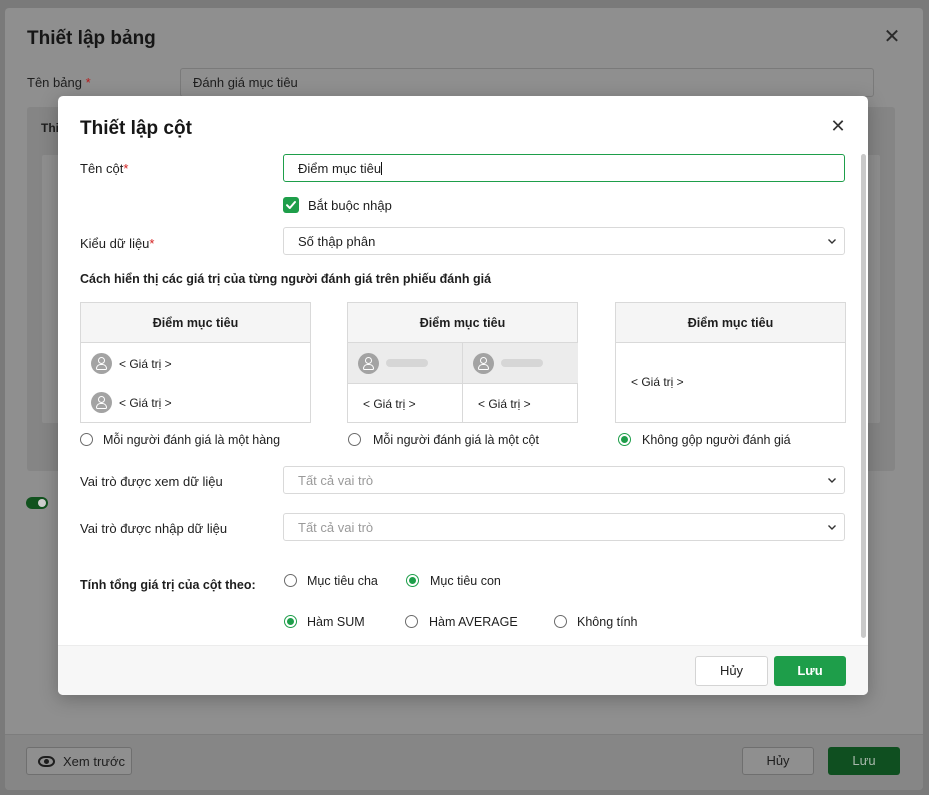  I want to click on radio-rows, so click(86, 439).